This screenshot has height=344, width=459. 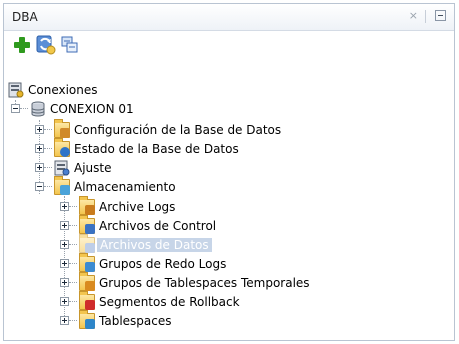 I want to click on tree-label: Ajuste, so click(x=93, y=167).